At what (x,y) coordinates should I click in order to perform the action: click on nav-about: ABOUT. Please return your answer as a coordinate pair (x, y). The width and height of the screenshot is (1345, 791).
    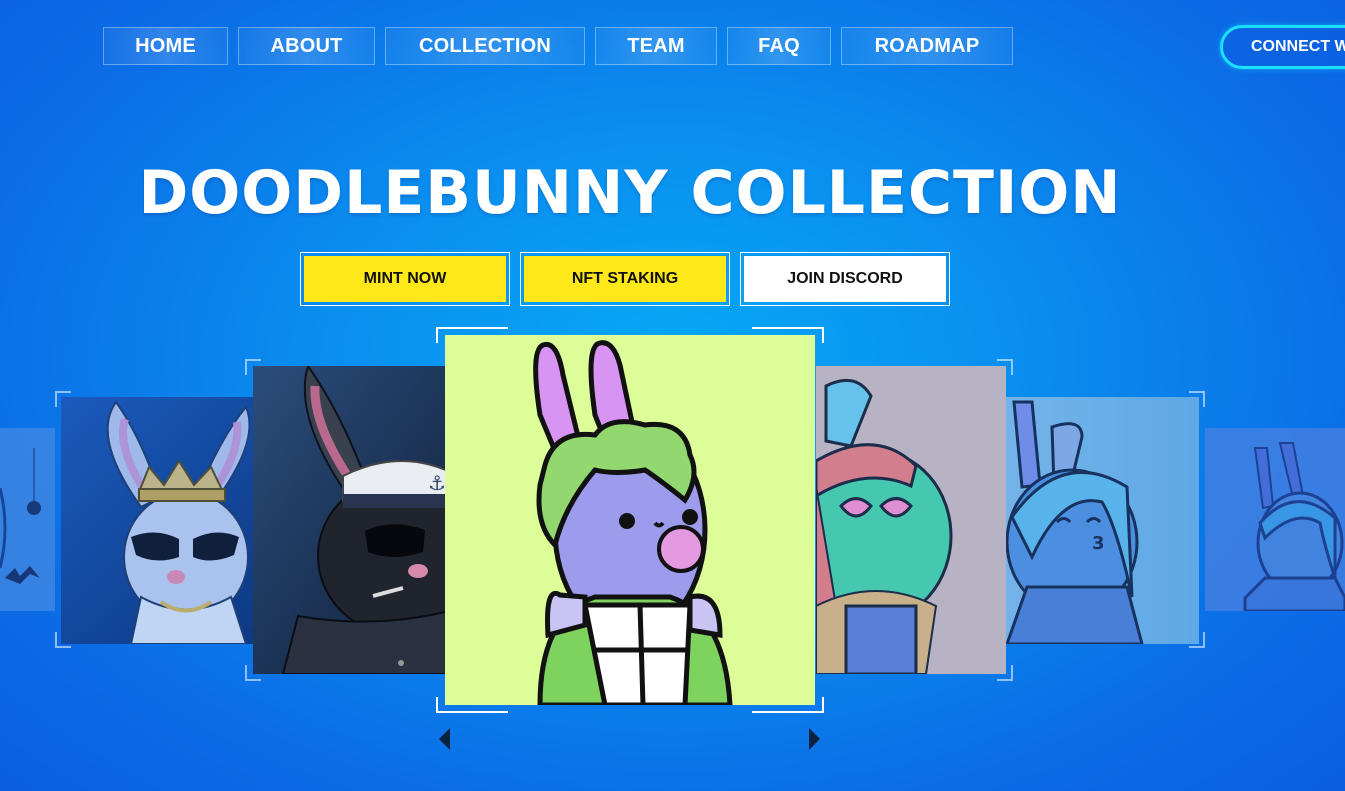
    Looking at the image, I should click on (306, 46).